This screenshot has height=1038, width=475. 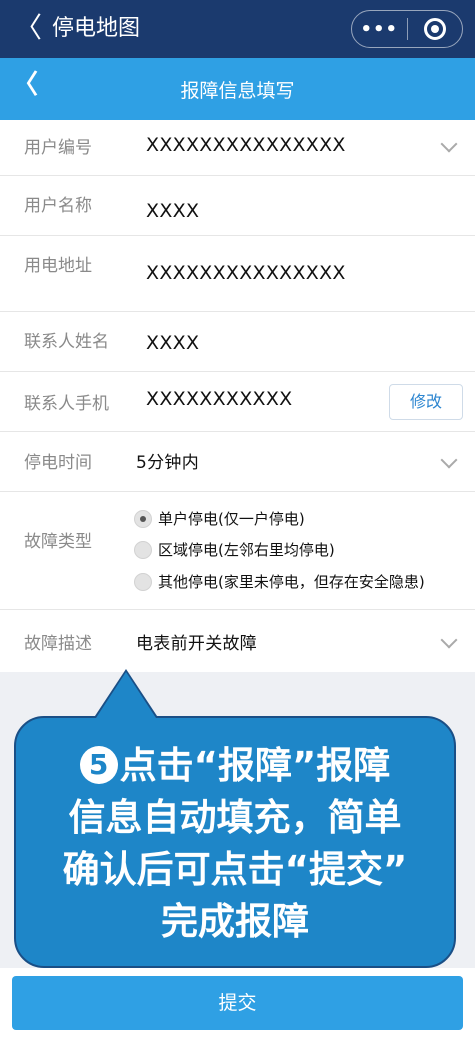 I want to click on radio-option-area: 区域停电(左邻右里均停电), so click(x=234, y=550).